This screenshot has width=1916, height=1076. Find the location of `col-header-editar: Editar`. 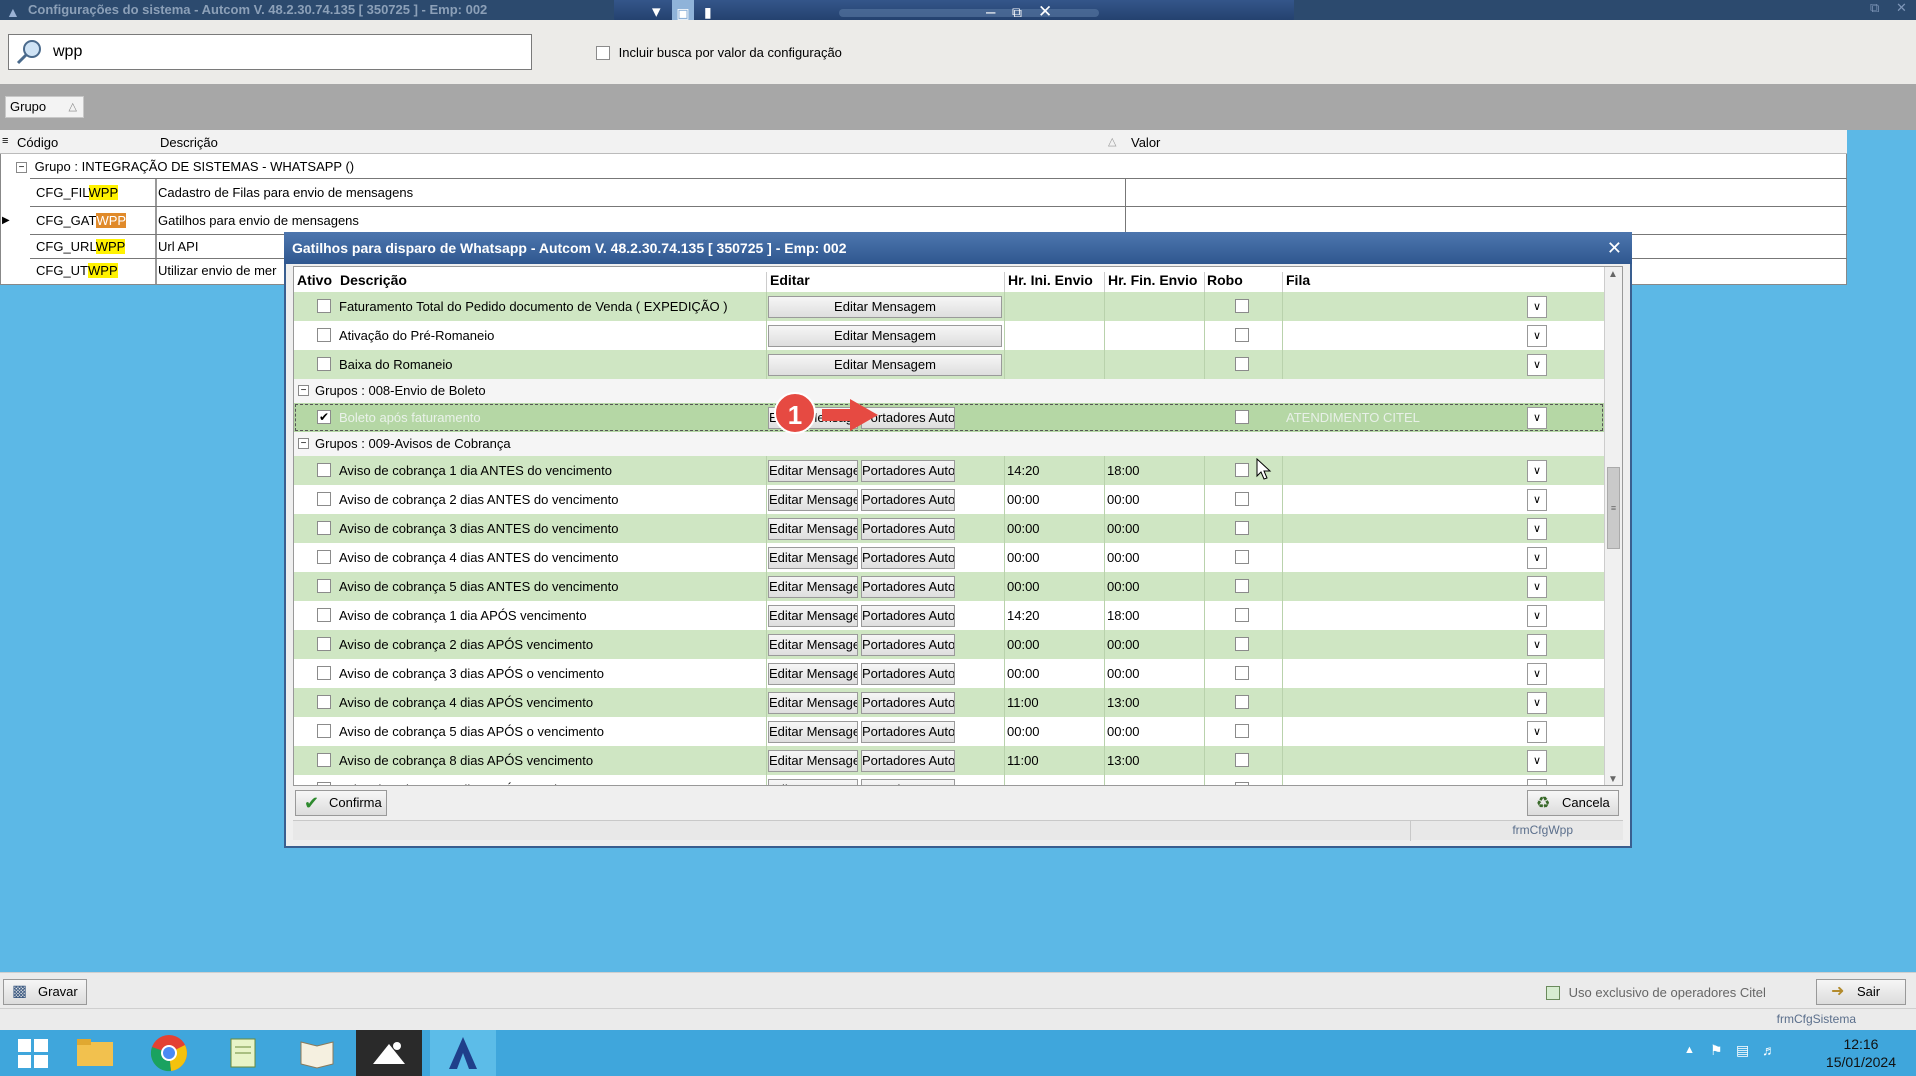

col-header-editar: Editar is located at coordinates (790, 280).